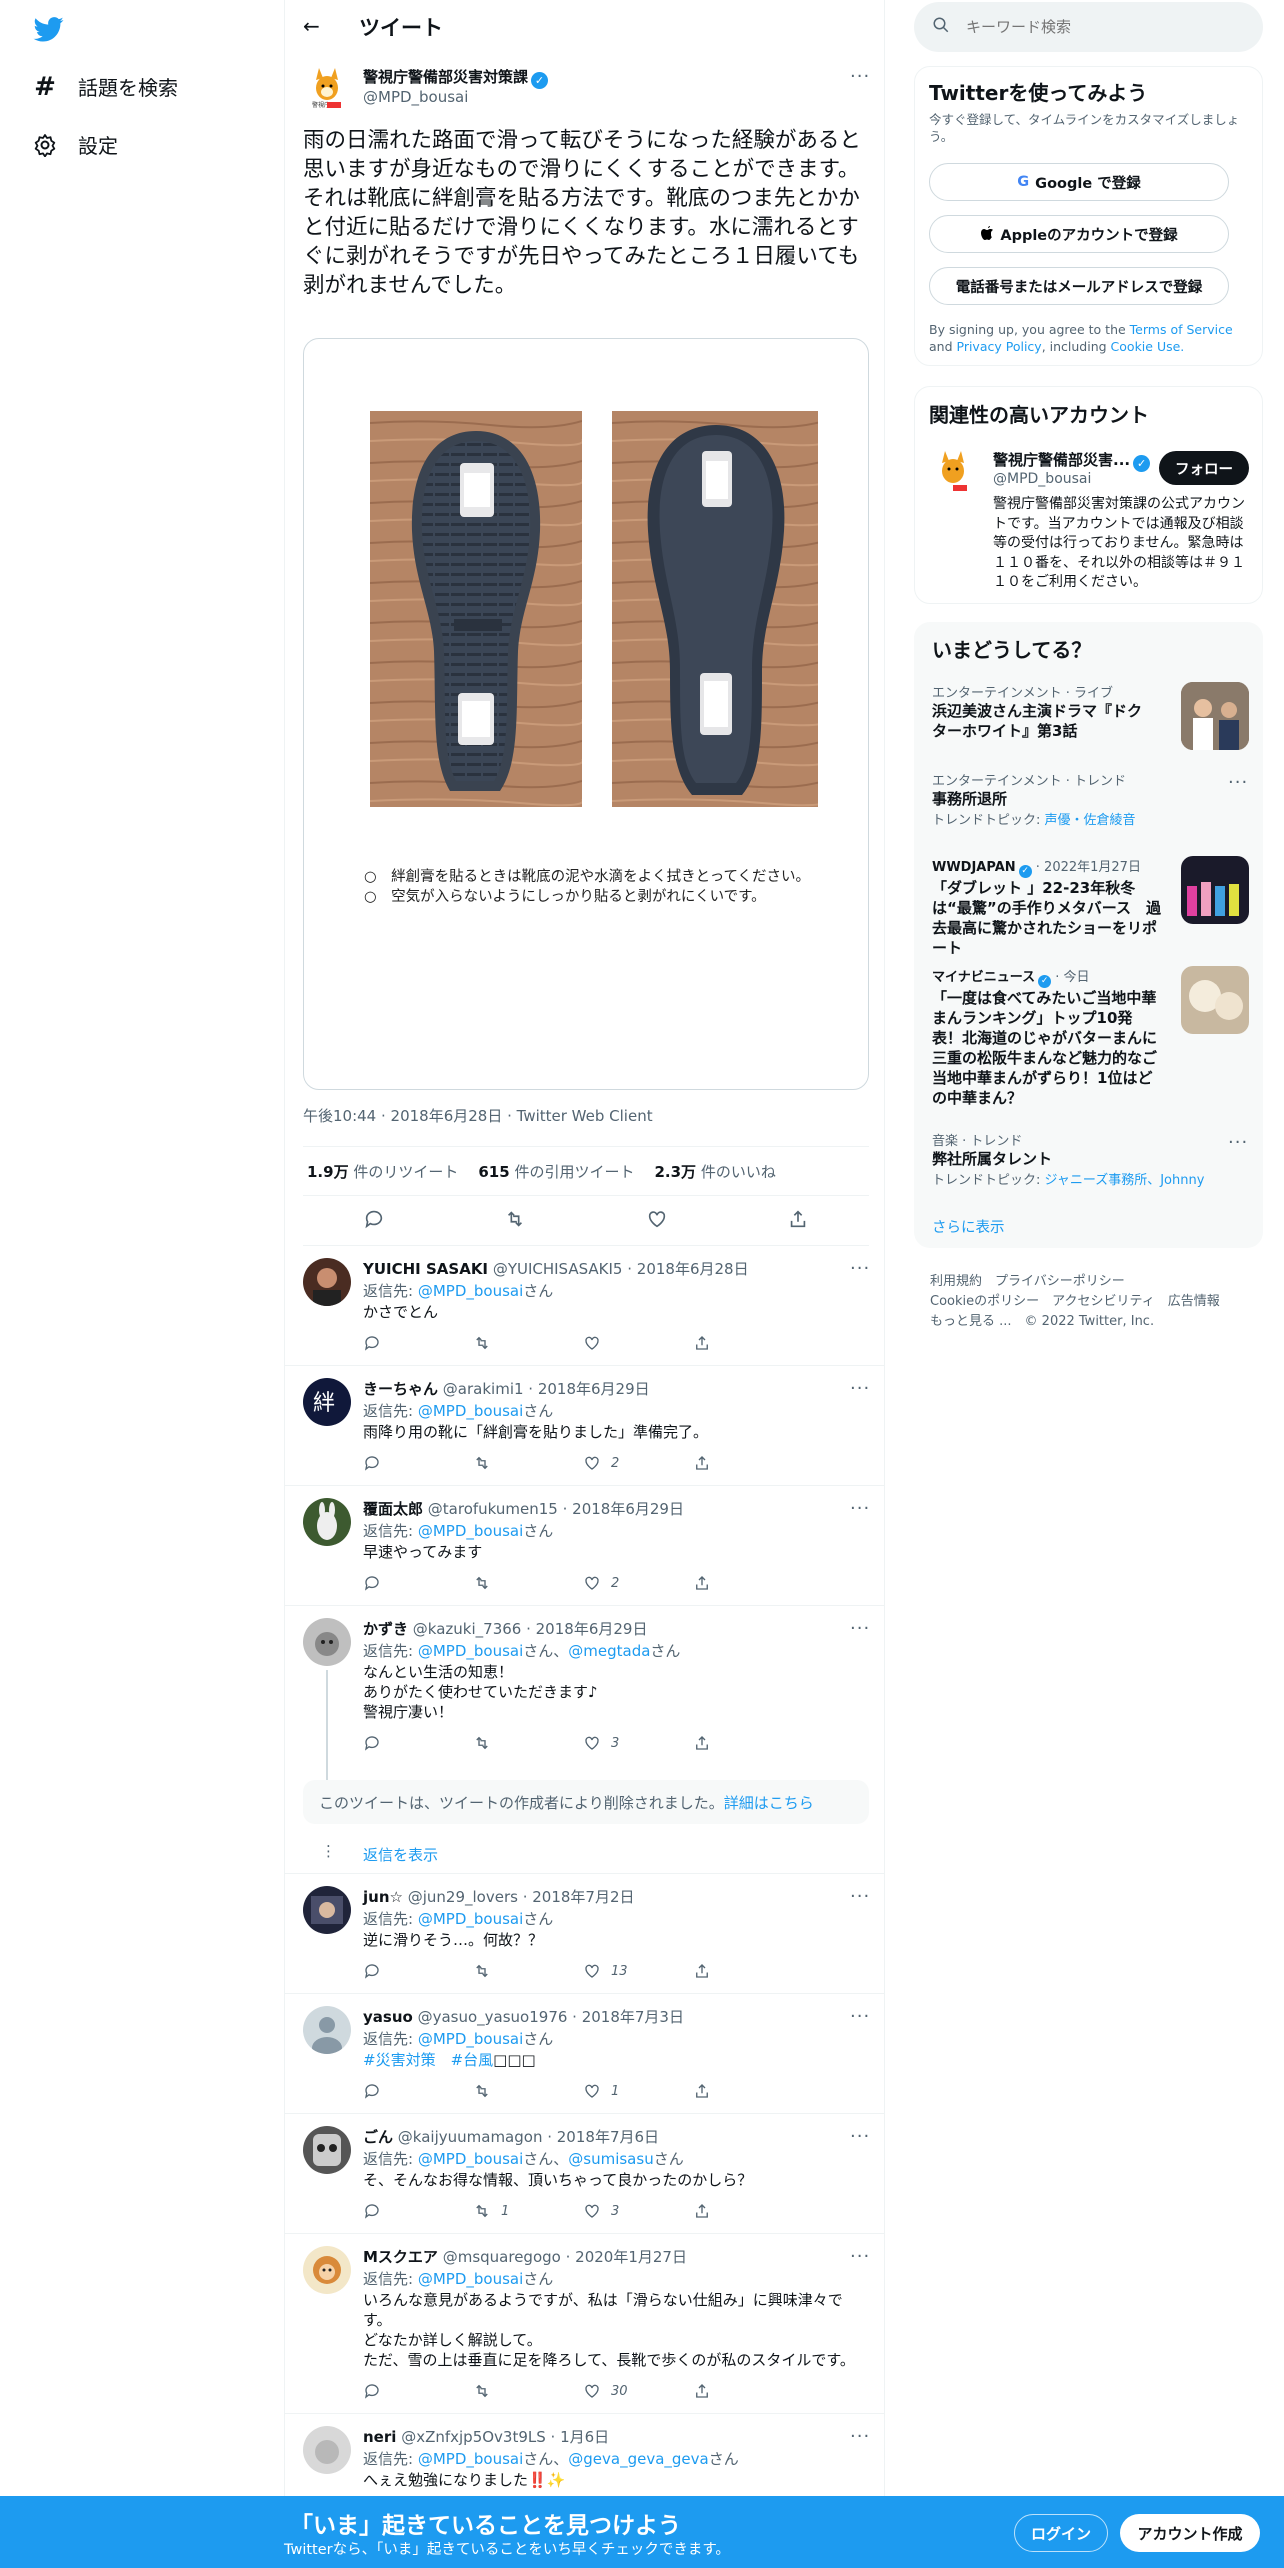  What do you see at coordinates (1079, 286) in the screenshot?
I see `phone-email-signup-button: 電話番号またはメールアドレスで登録` at bounding box center [1079, 286].